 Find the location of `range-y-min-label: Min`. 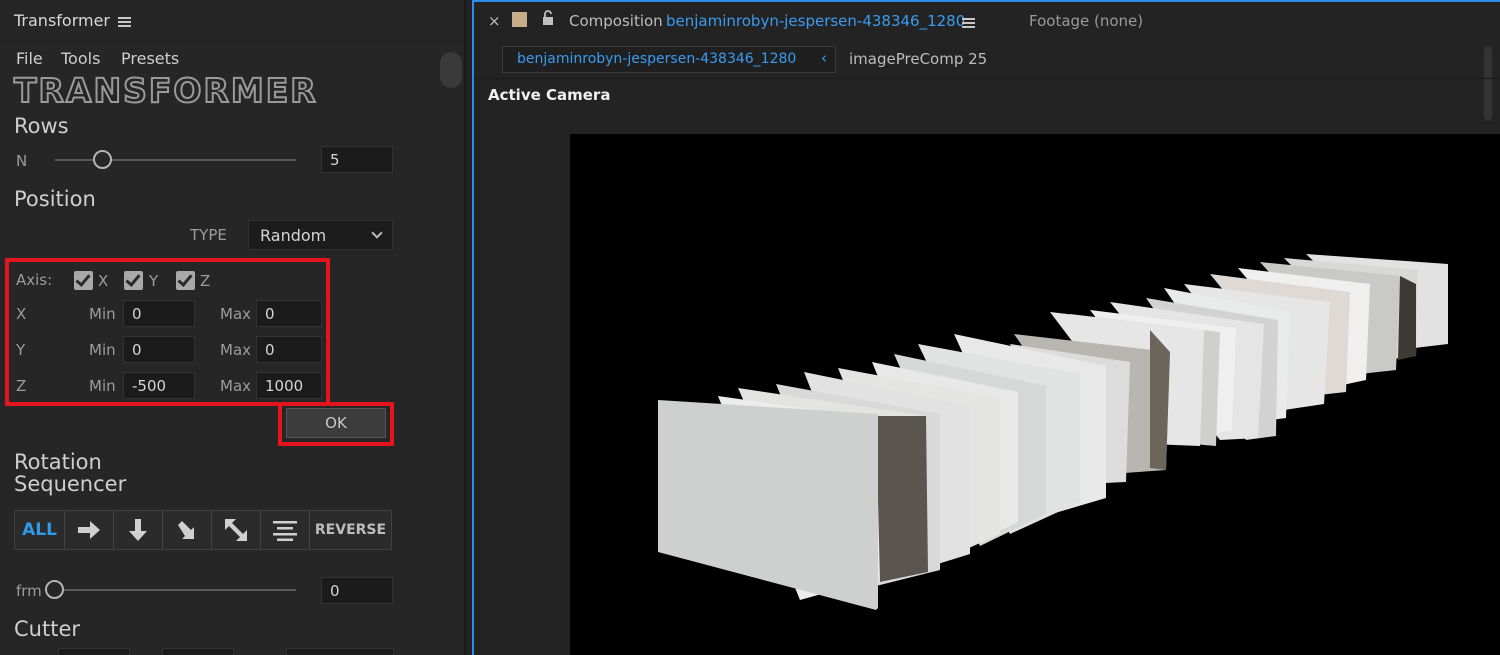

range-y-min-label: Min is located at coordinates (102, 350).